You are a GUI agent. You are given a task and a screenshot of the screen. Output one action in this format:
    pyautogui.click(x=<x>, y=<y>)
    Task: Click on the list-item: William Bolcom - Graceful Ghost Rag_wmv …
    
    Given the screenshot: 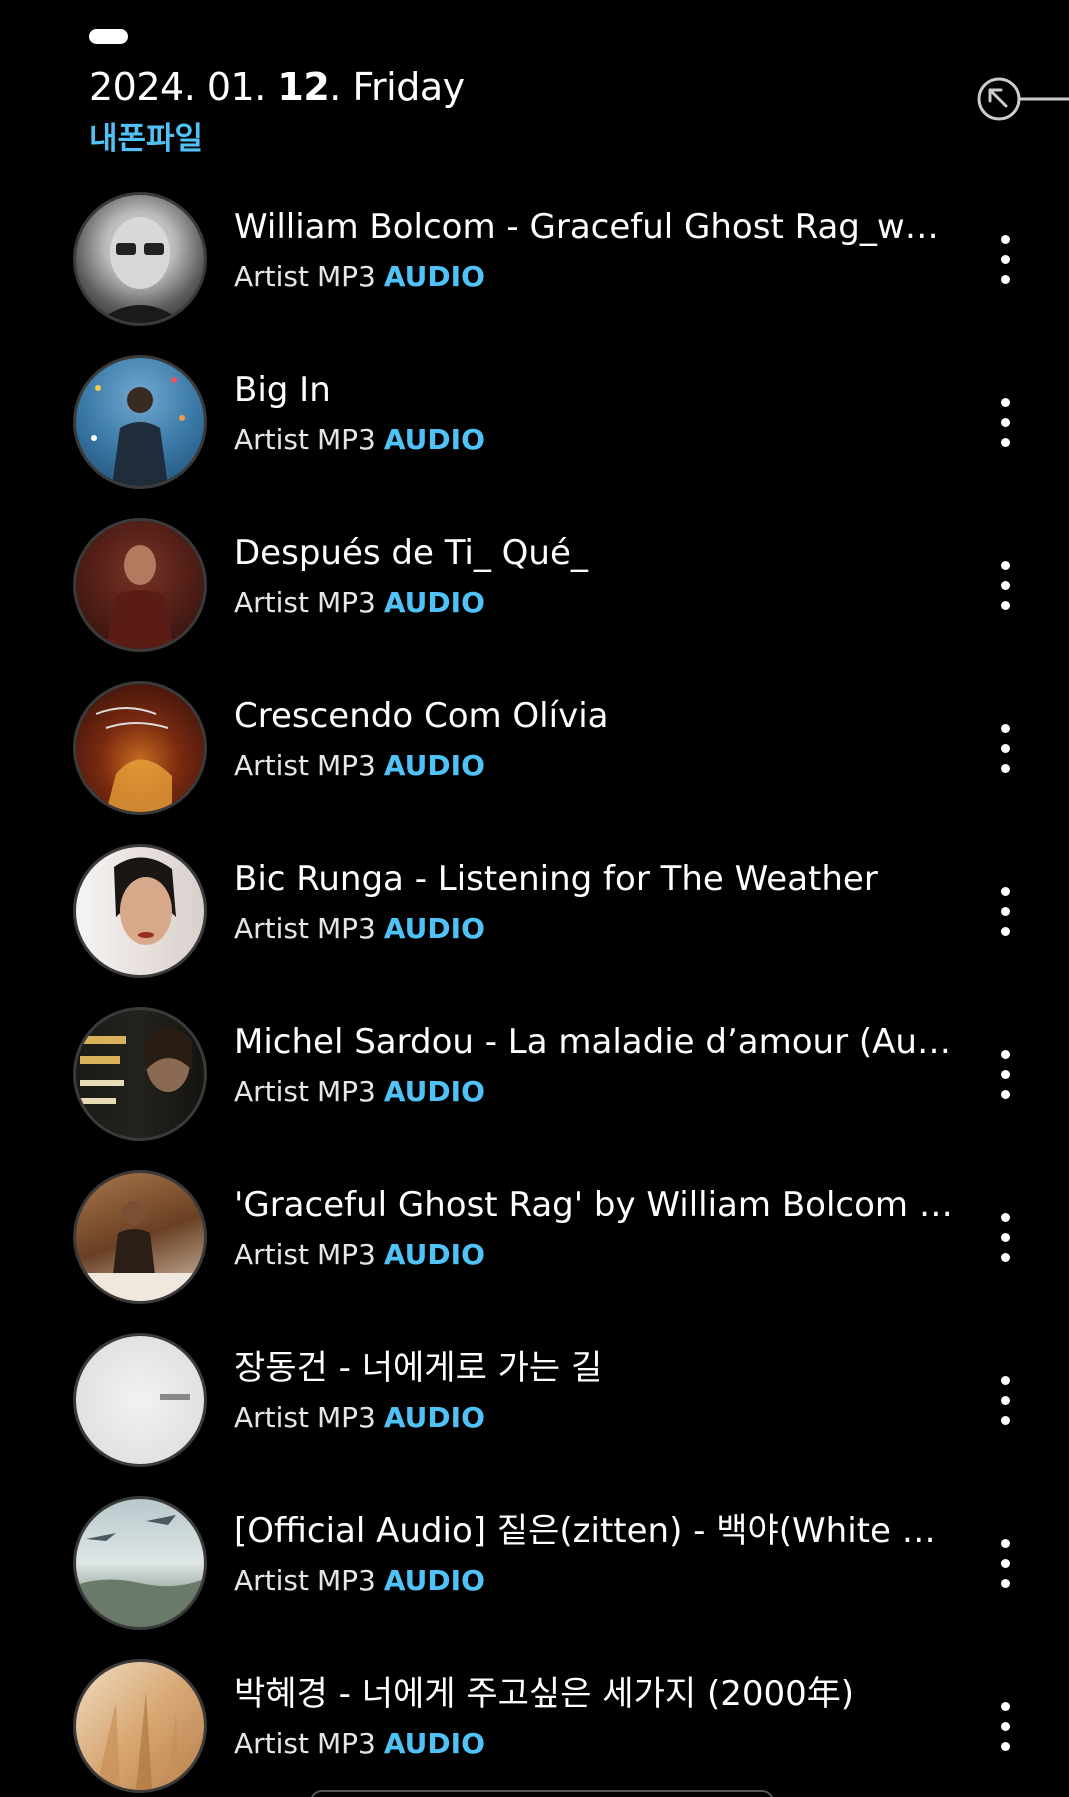 What is the action you would take?
    pyautogui.click(x=534, y=267)
    